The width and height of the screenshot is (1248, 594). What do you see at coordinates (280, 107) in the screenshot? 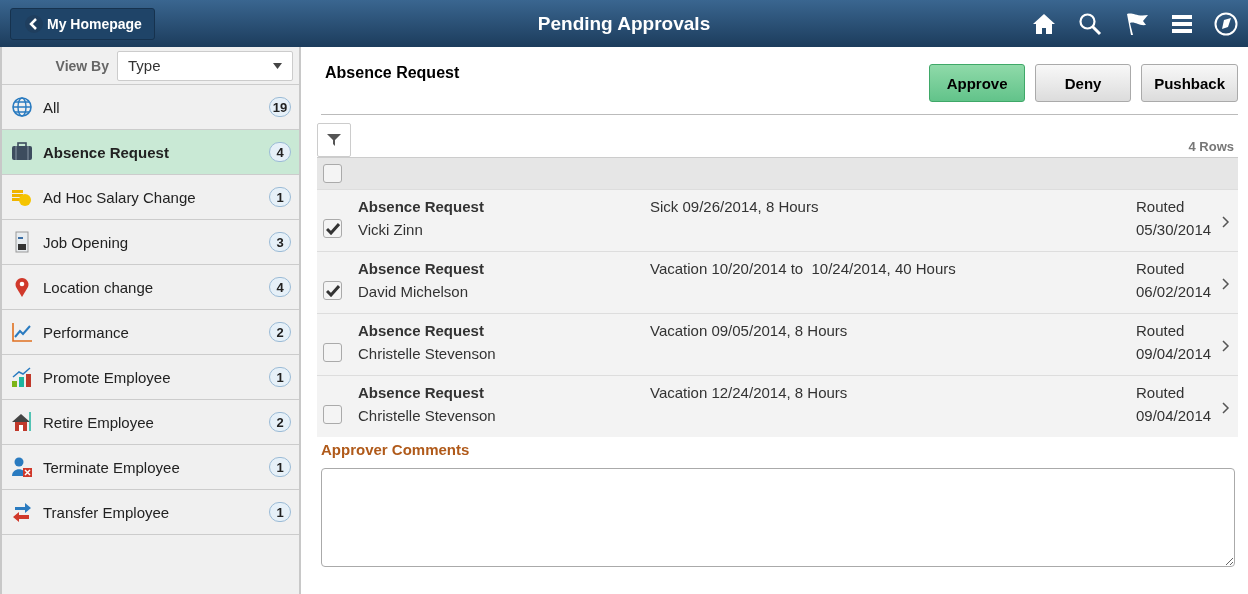
I see `count-badge: 19` at bounding box center [280, 107].